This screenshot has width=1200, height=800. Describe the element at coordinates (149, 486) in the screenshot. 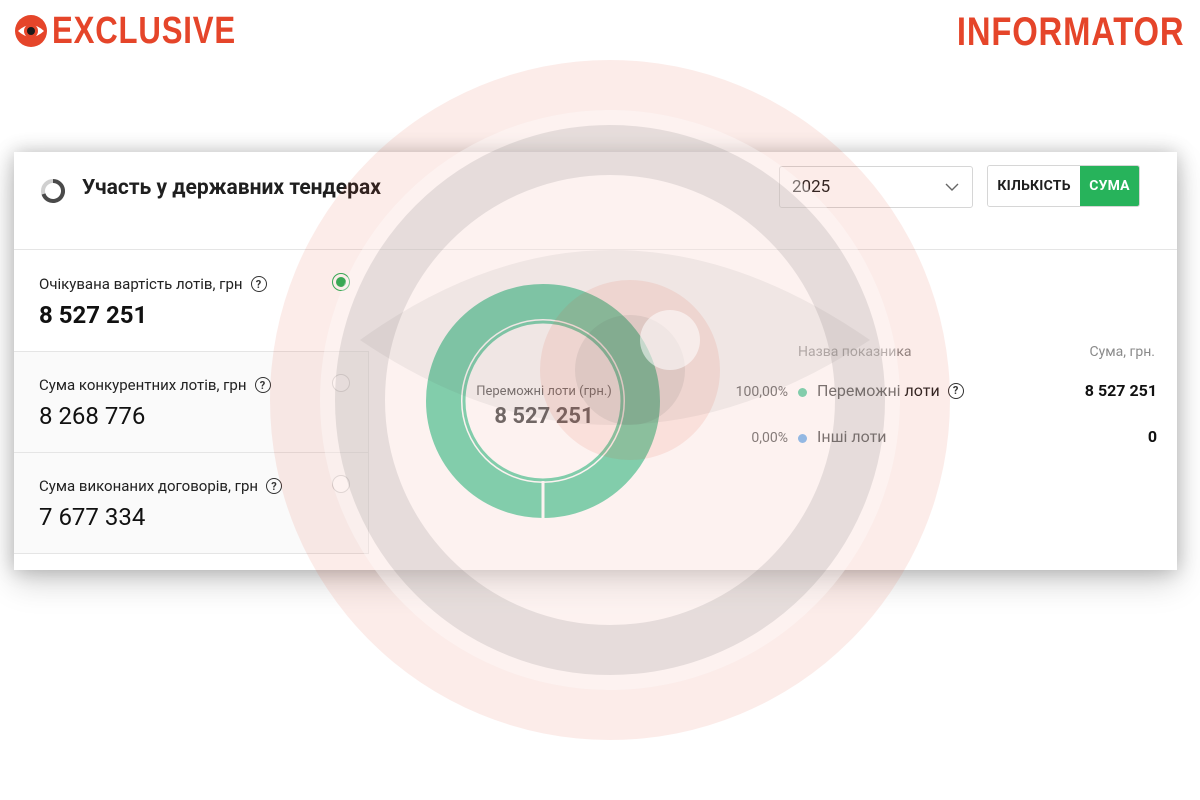

I see `metric-label-text: Сума виконаних договорів, грн` at that location.